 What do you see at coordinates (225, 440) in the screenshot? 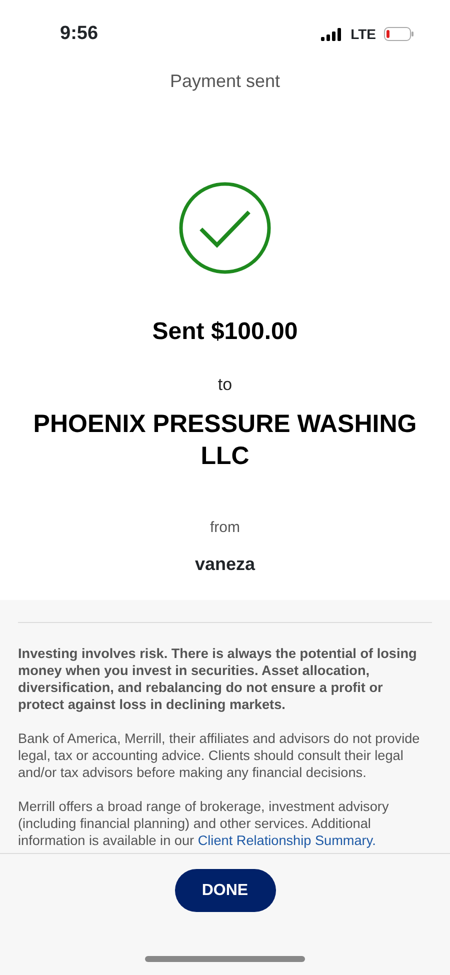
I see `recipient-name: PHOENIX PRESSURE WASHING LLC` at bounding box center [225, 440].